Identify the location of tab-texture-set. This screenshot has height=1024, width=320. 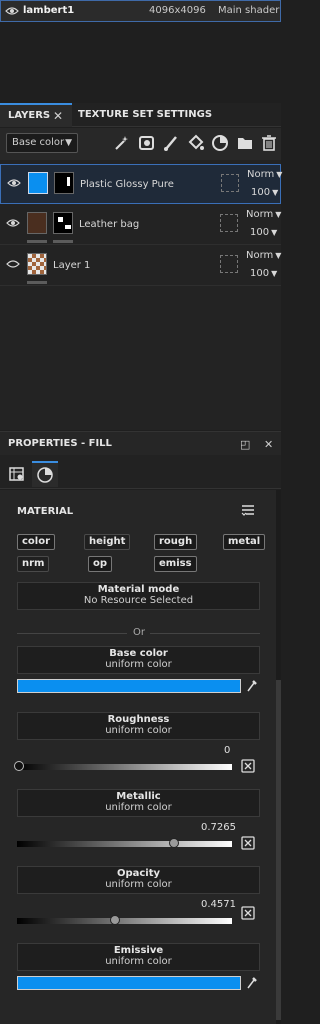
(17, 474).